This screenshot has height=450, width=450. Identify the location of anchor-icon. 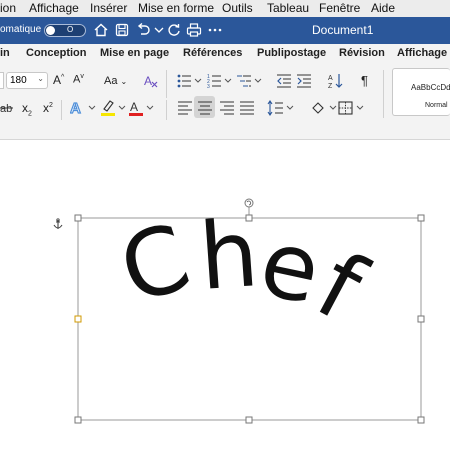
(58, 223).